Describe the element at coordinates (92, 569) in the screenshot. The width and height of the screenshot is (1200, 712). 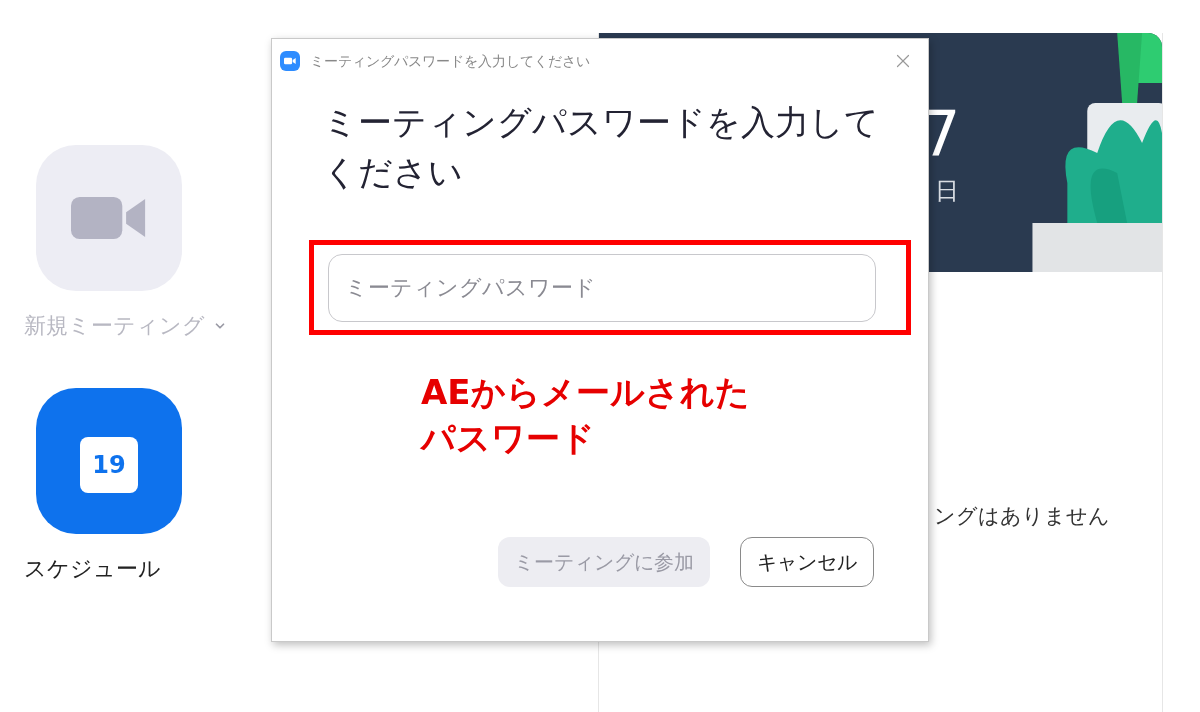
I see `tile-label: スケジュール` at that location.